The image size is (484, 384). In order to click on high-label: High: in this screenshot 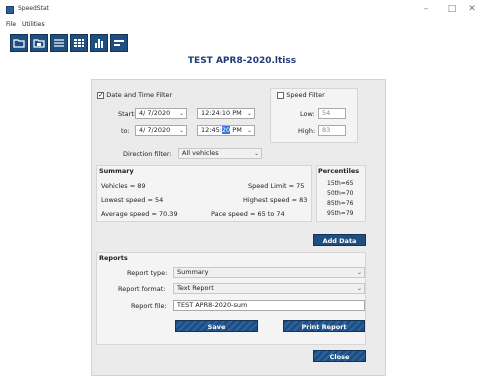, I will do `click(307, 131)`.